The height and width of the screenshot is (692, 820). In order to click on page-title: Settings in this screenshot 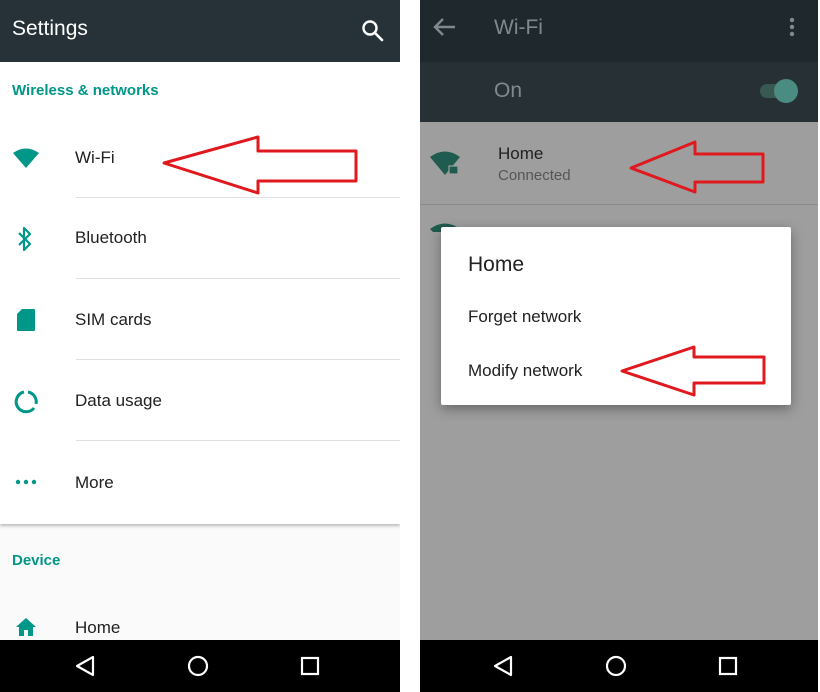, I will do `click(50, 28)`.